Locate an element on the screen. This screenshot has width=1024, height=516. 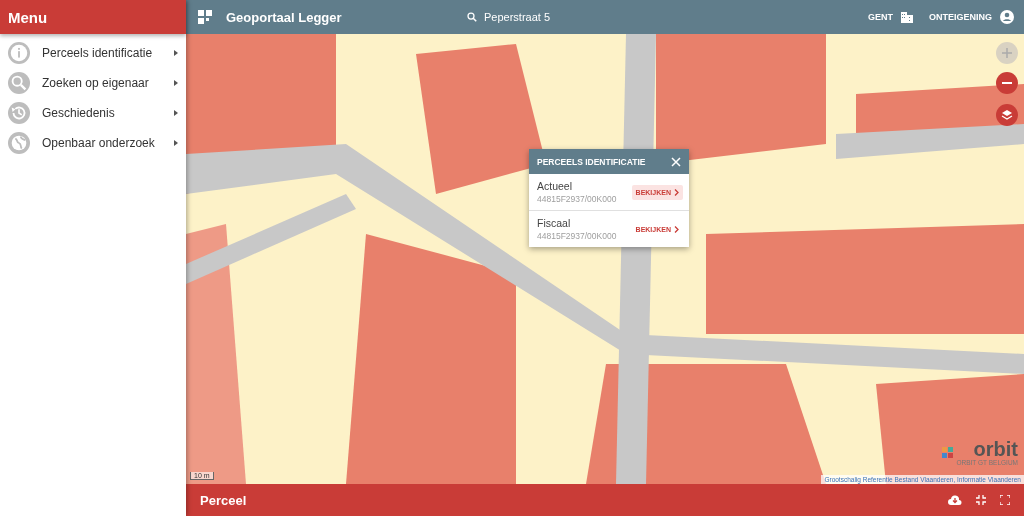
menu-item-label: Geschiedenis is located at coordinates (79, 113).